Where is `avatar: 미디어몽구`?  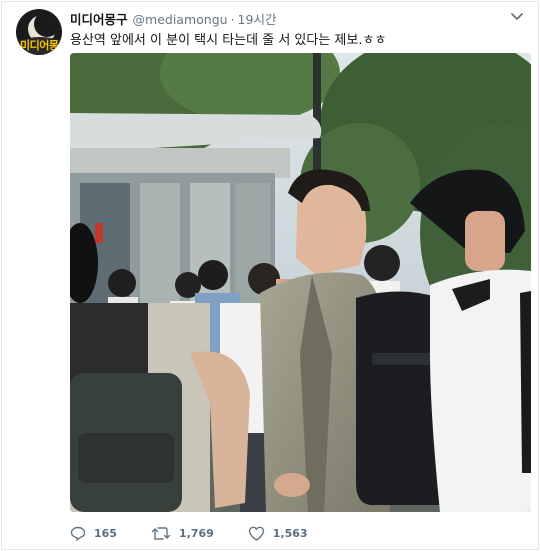 avatar: 미디어몽구 is located at coordinates (39, 32).